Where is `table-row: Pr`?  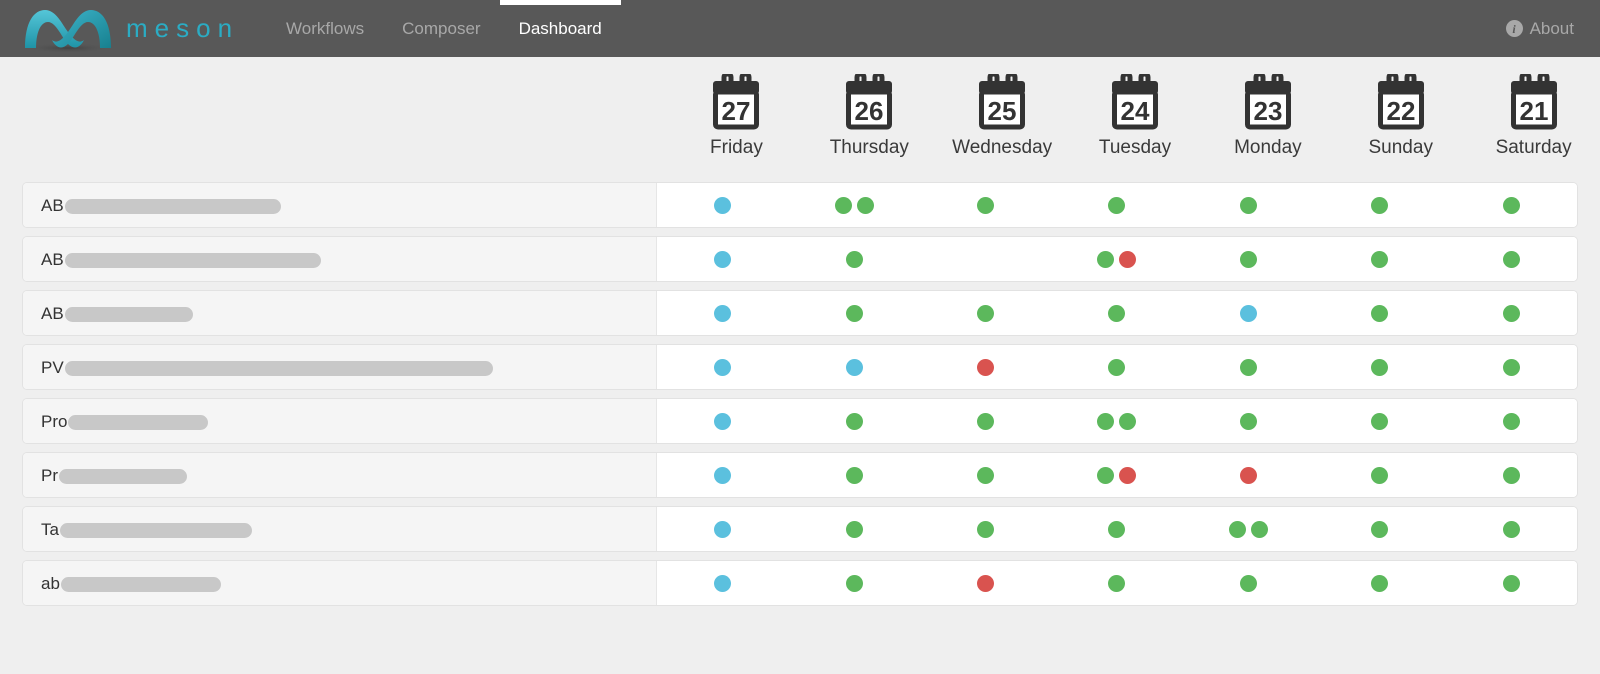 table-row: Pr is located at coordinates (800, 475).